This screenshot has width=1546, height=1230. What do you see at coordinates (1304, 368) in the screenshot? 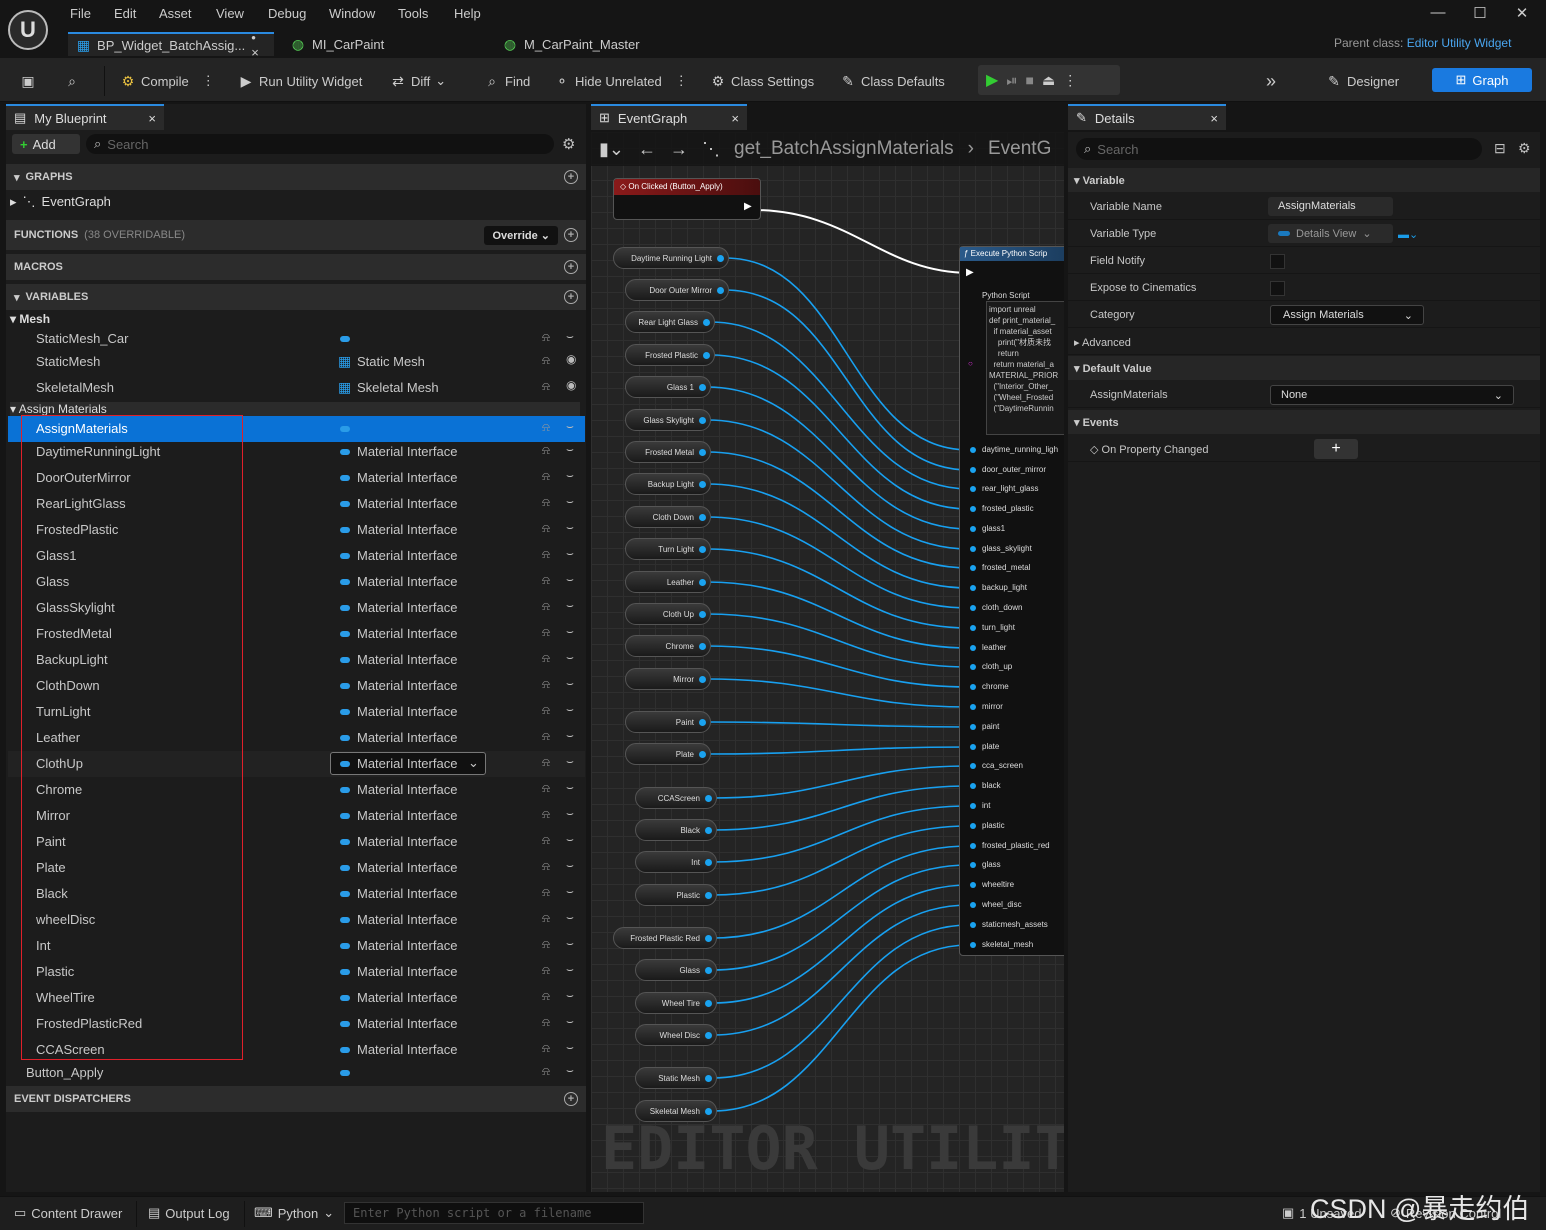
I see `default-value-section: ▾ Default Value` at bounding box center [1304, 368].